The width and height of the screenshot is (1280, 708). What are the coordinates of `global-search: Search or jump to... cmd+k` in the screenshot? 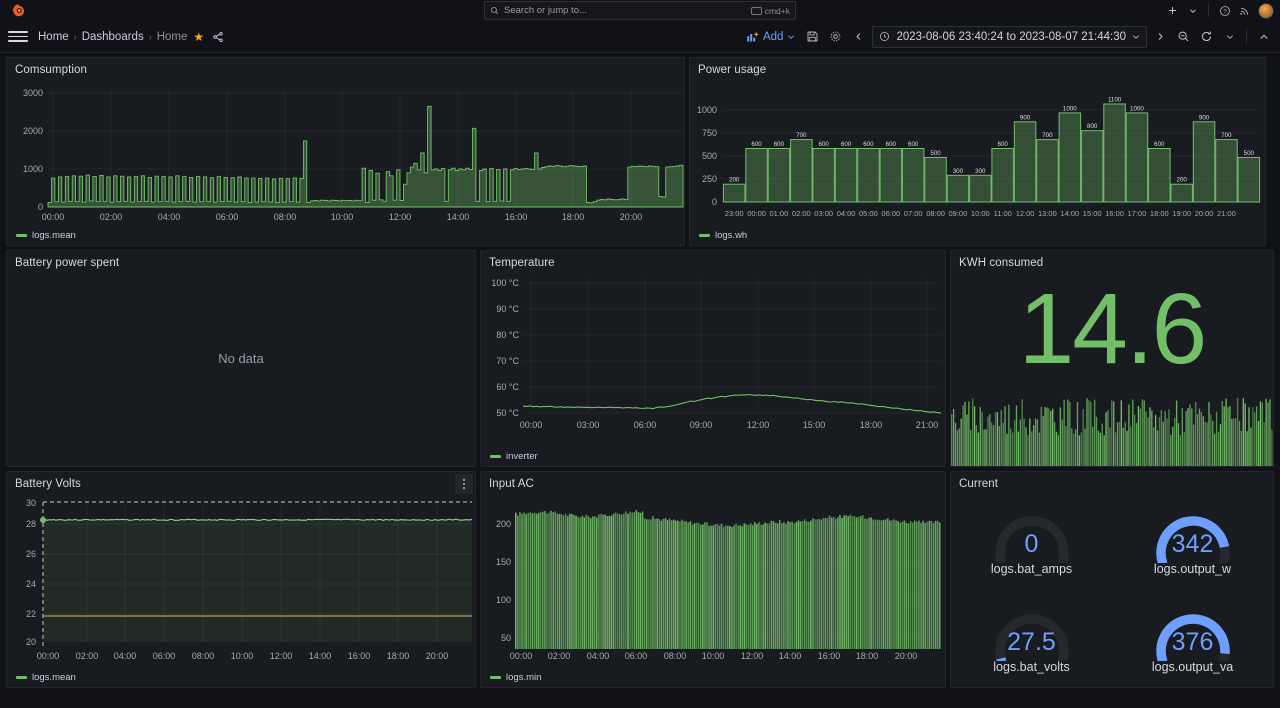 It's located at (640, 10).